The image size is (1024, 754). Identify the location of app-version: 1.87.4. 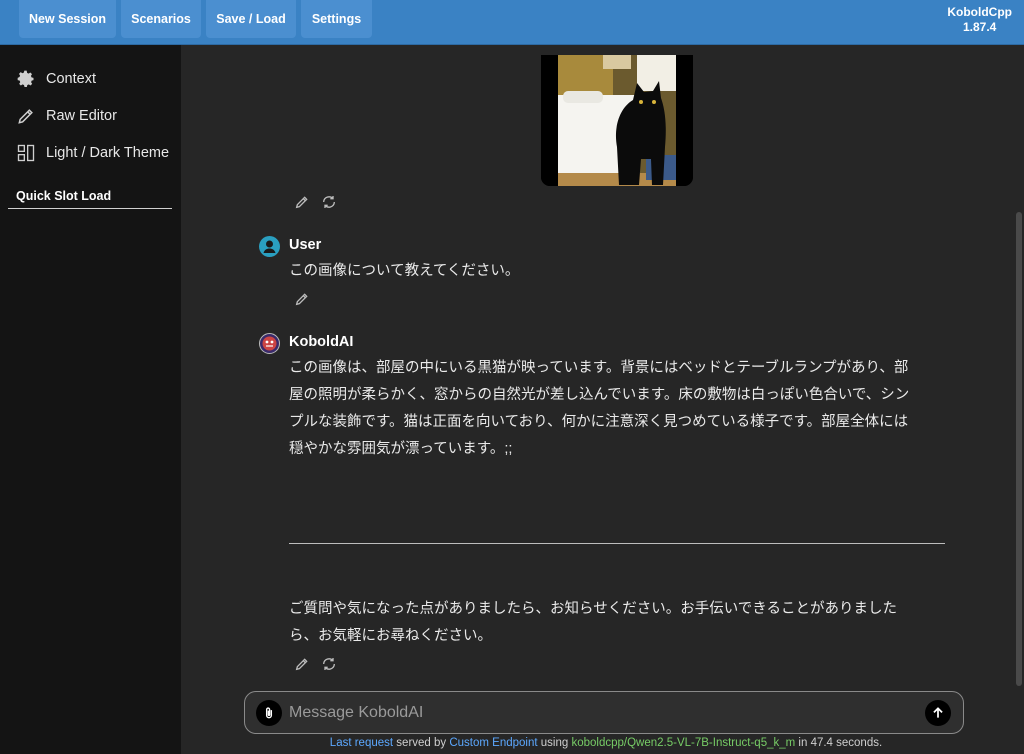
(979, 27).